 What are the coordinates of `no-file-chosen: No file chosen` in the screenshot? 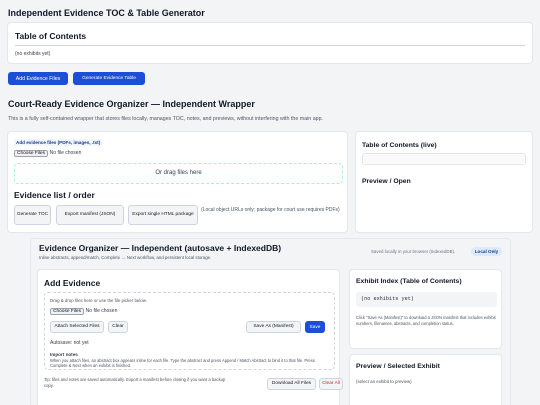 It's located at (65, 153).